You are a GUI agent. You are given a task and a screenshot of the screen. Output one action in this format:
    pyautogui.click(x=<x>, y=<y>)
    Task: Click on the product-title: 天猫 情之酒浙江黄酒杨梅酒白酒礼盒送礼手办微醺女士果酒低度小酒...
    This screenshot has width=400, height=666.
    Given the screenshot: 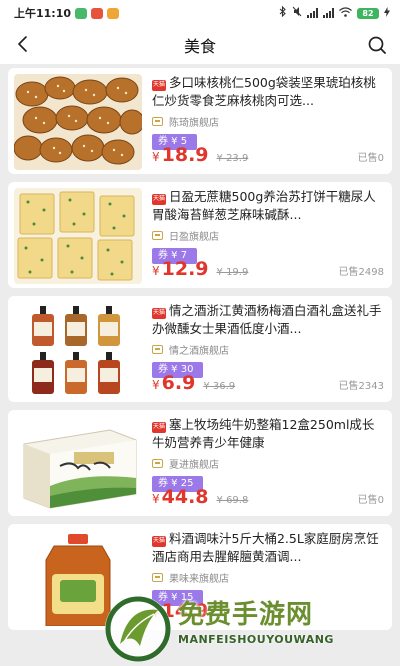 What is the action you would take?
    pyautogui.click(x=268, y=320)
    